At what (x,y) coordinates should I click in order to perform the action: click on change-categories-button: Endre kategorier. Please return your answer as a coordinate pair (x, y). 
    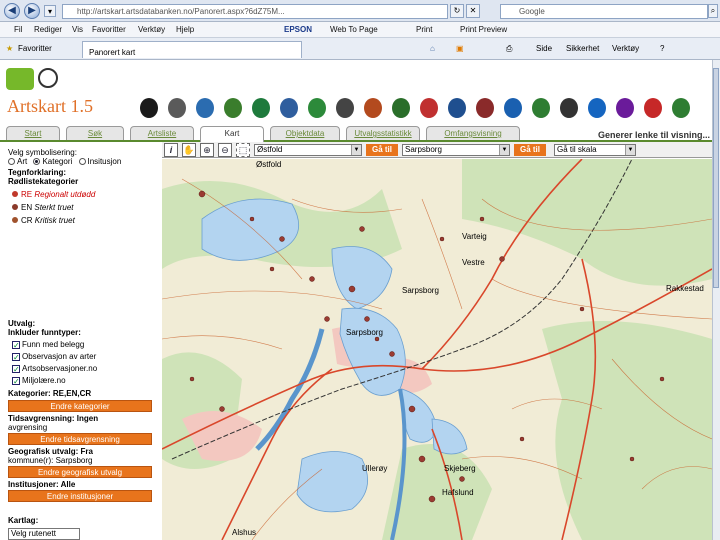
    Looking at the image, I should click on (80, 406).